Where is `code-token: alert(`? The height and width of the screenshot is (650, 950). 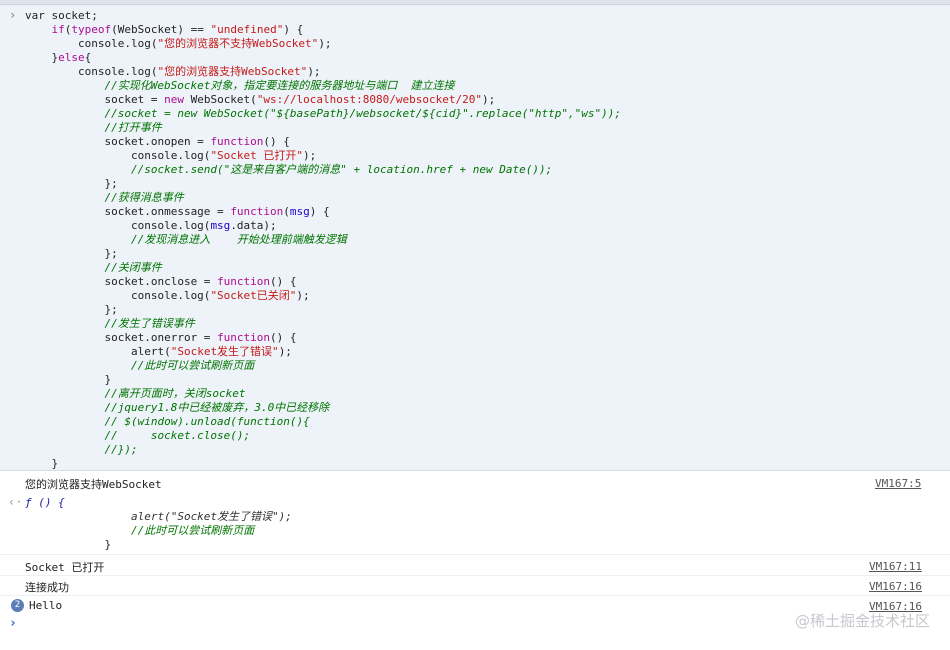
code-token: alert( is located at coordinates (98, 351).